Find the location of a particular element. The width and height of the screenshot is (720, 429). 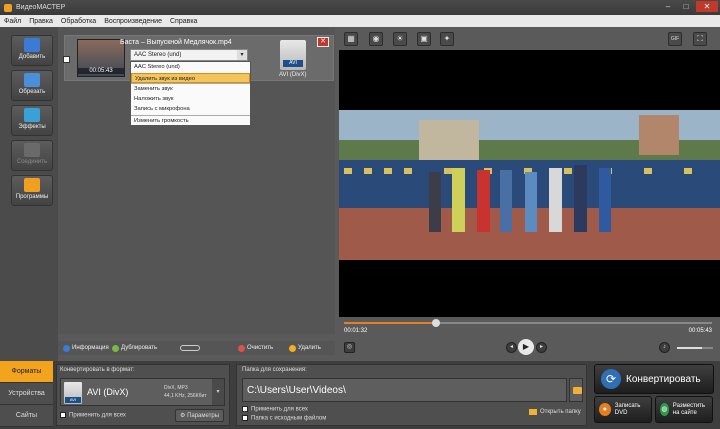

menu-edit: Правка is located at coordinates (41, 21).